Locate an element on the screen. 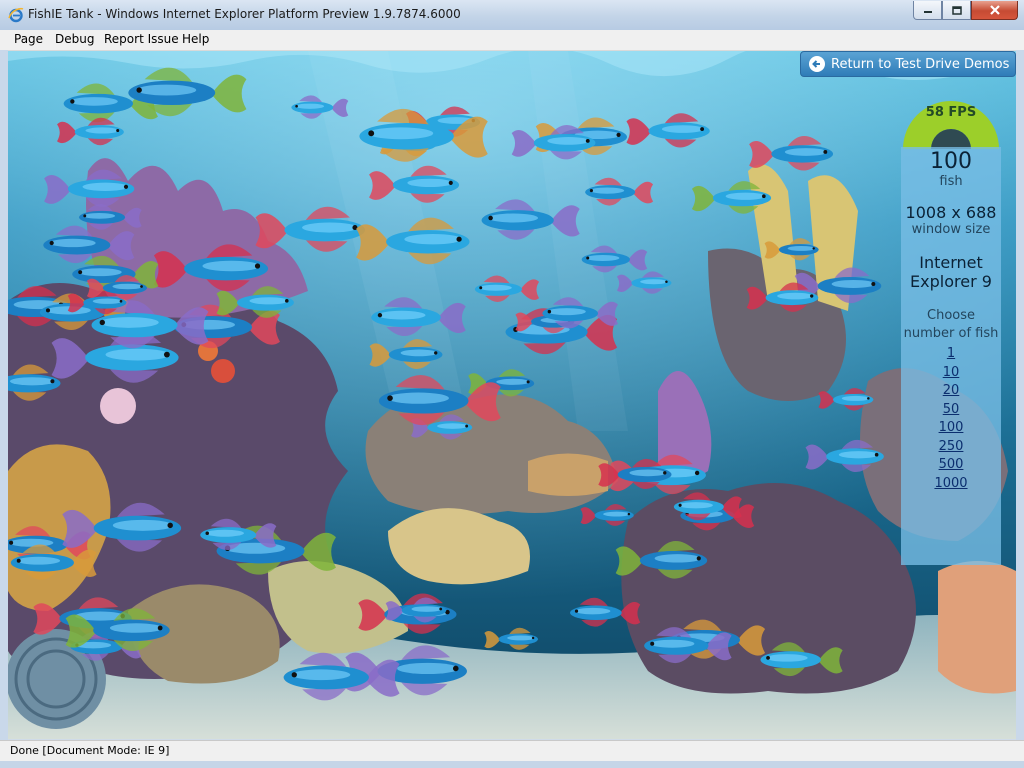  minimize-icon is located at coordinates (927, 12).